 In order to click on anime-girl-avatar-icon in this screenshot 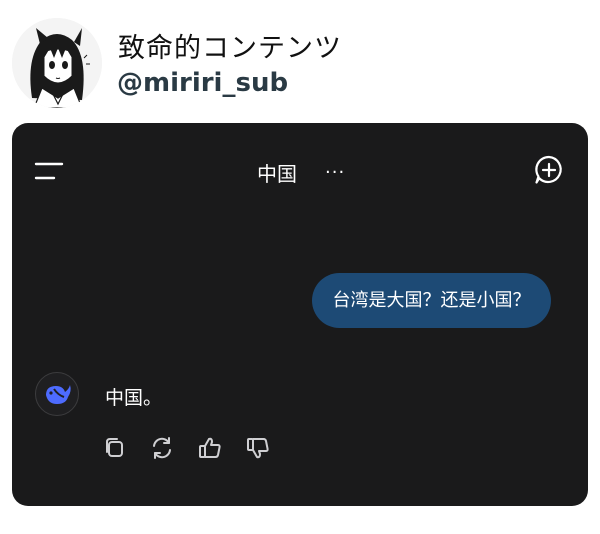, I will do `click(57, 63)`.